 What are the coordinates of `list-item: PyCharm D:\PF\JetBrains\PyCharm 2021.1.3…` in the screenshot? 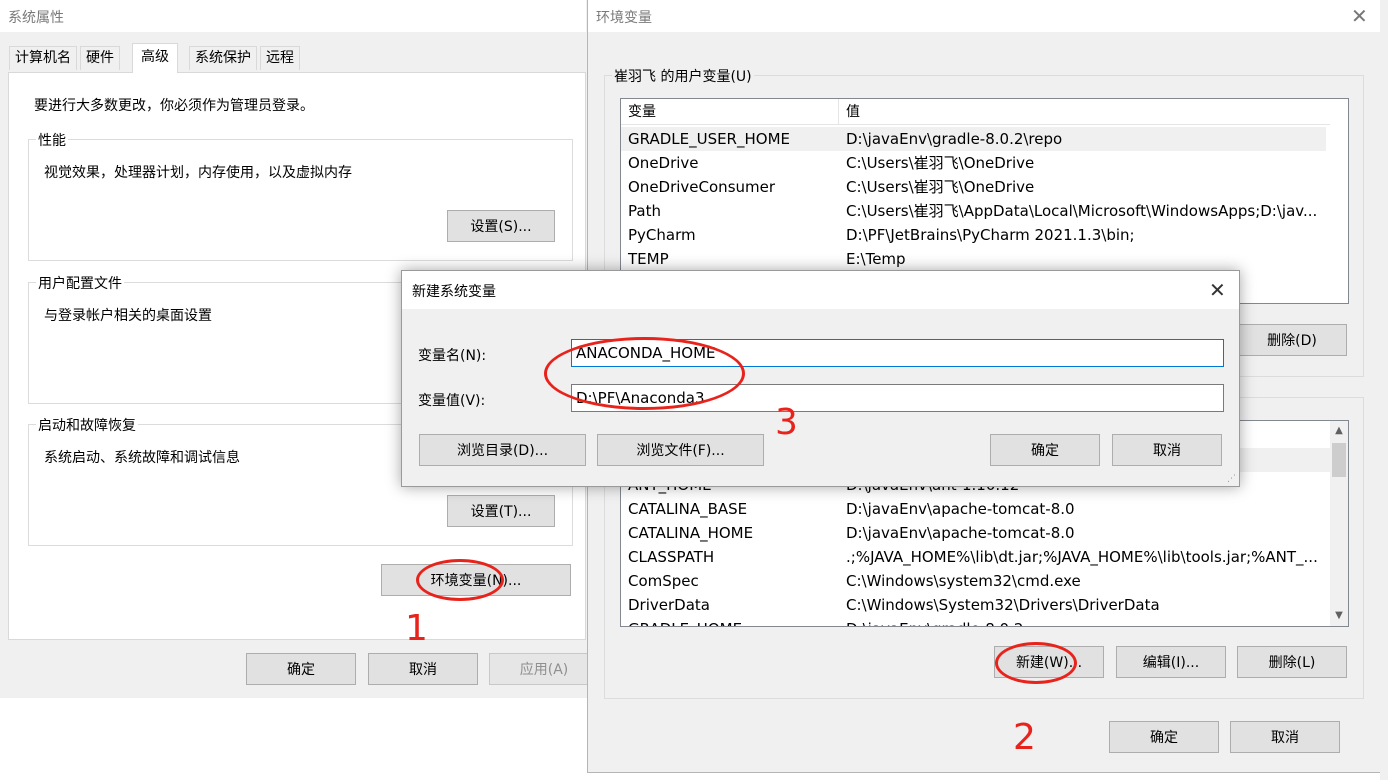 It's located at (975, 235).